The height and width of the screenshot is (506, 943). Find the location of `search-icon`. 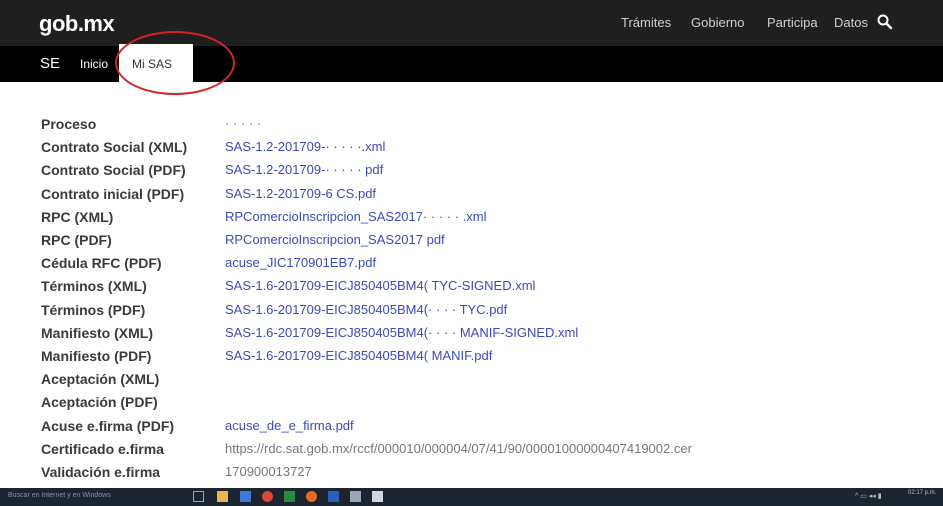

search-icon is located at coordinates (885, 22).